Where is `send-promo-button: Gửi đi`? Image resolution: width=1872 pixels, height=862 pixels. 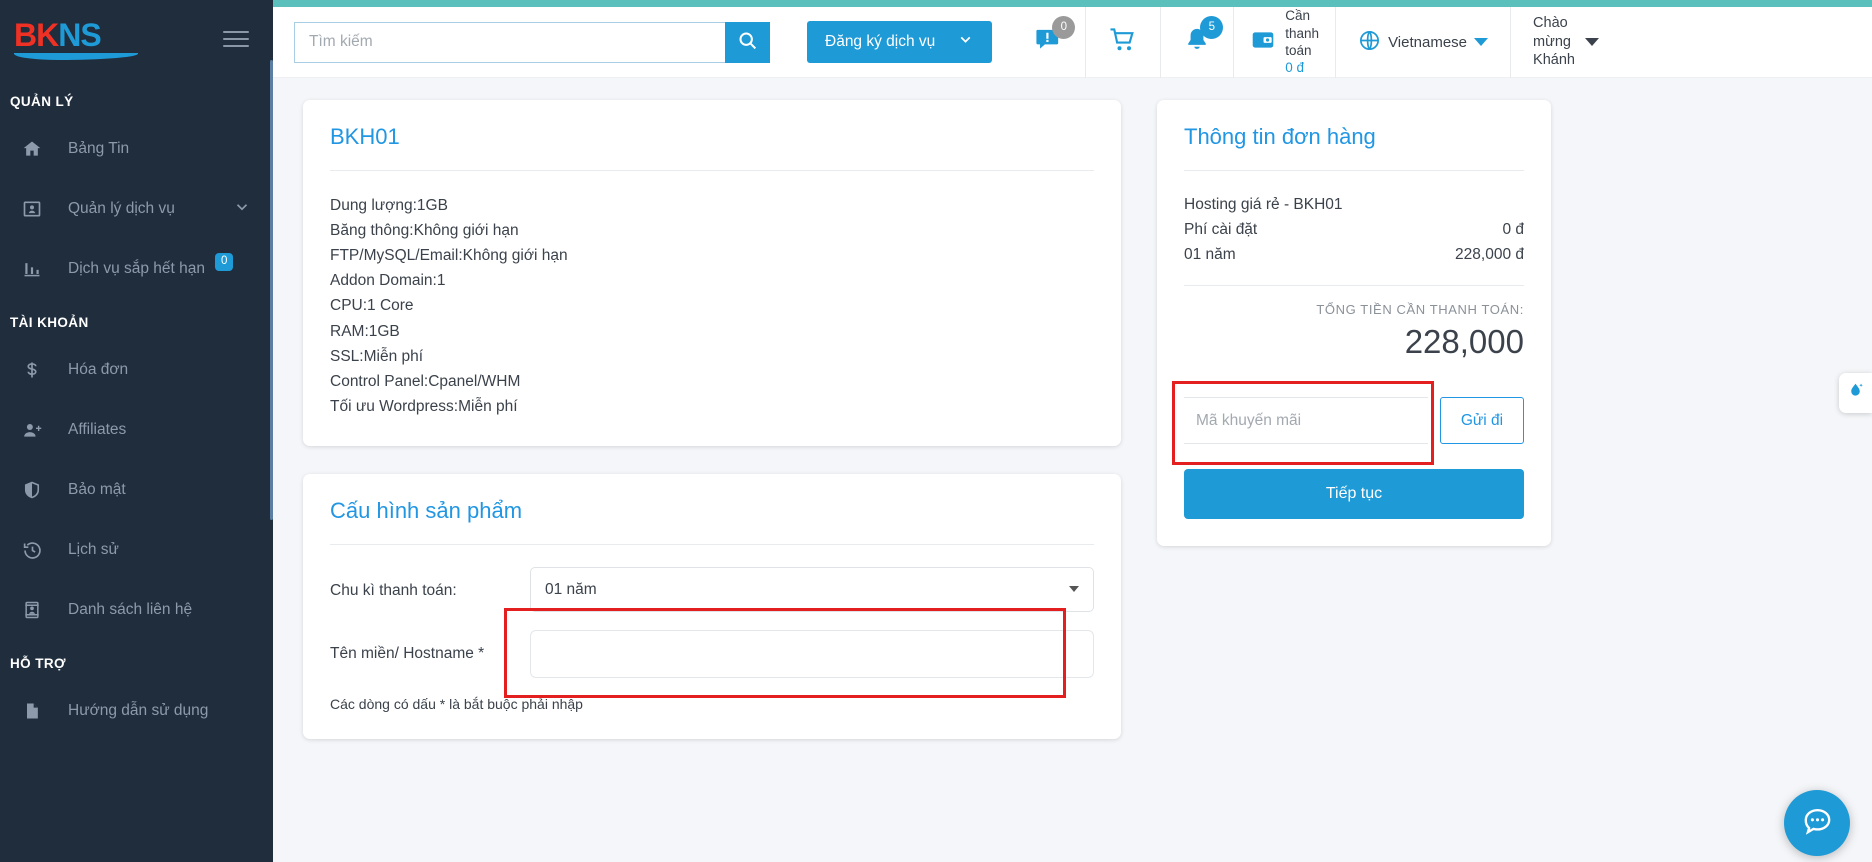 send-promo-button: Gửi đi is located at coordinates (1482, 421).